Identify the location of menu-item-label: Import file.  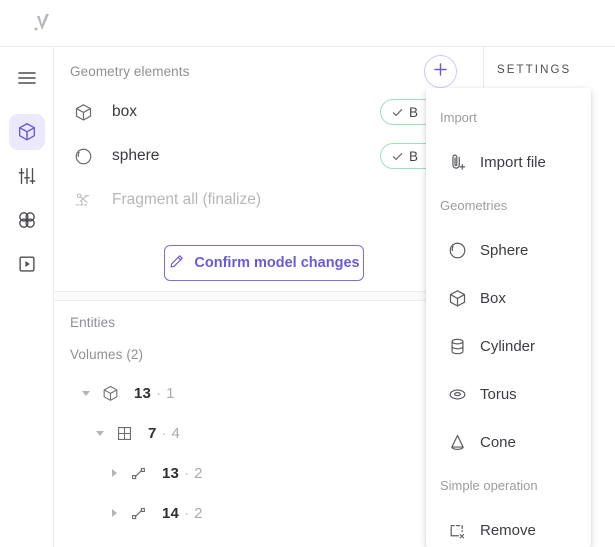
(513, 162).